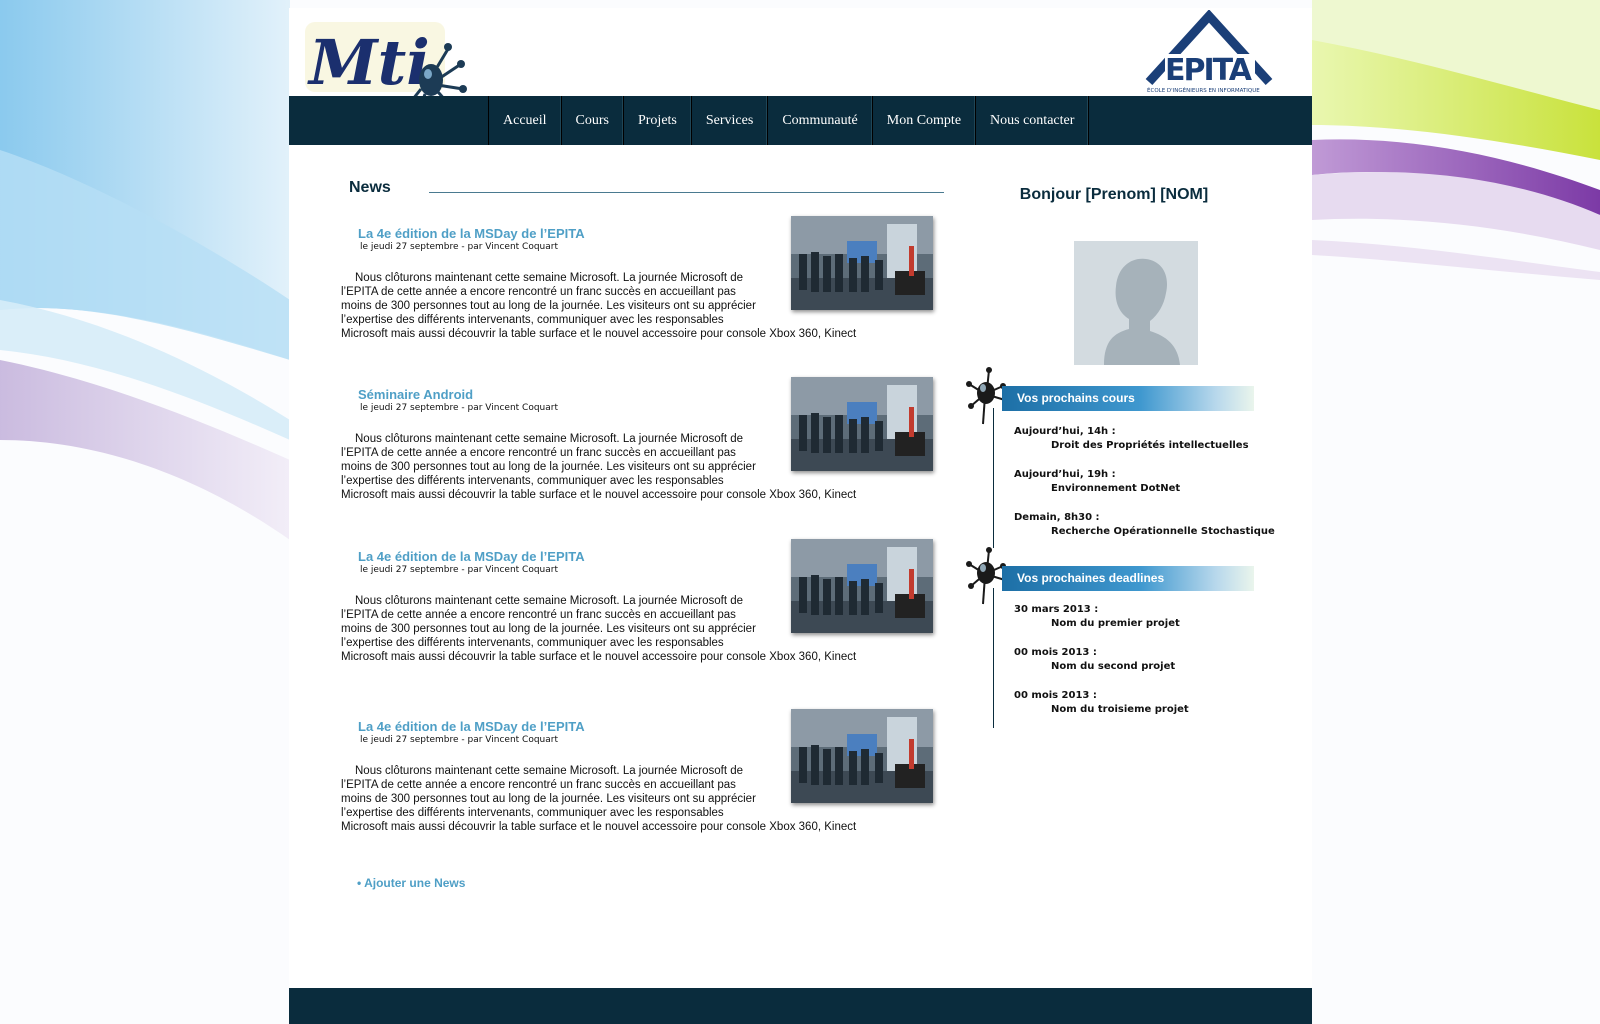 The width and height of the screenshot is (1600, 1024). Describe the element at coordinates (1144, 702) in the screenshot. I see `deadline-entry: 00 mois 2013 : Nom du troisieme projet` at that location.